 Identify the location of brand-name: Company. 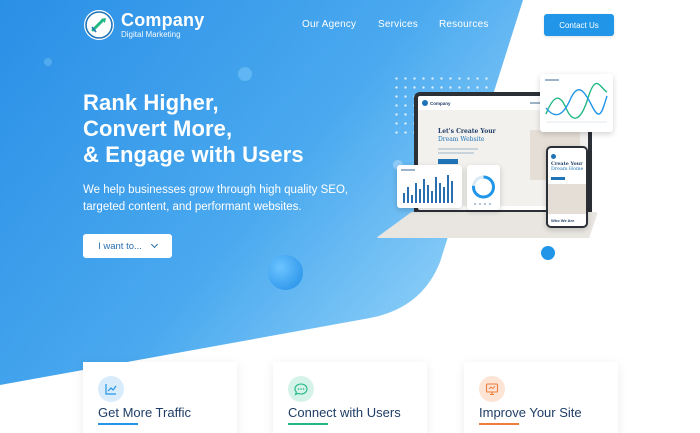
(163, 20).